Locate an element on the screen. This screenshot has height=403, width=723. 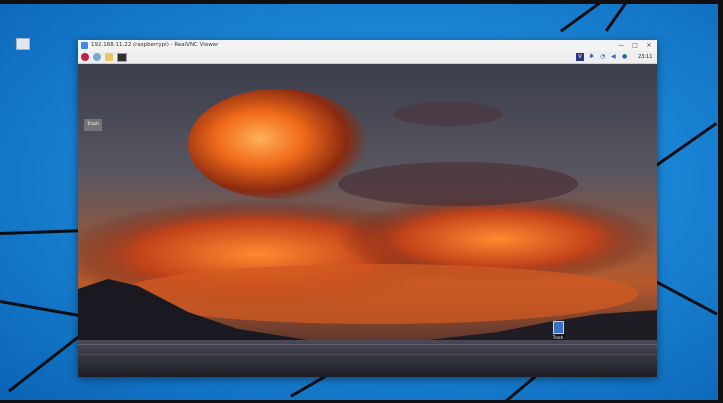
trash-icon-label: Trash is located at coordinates (558, 337).